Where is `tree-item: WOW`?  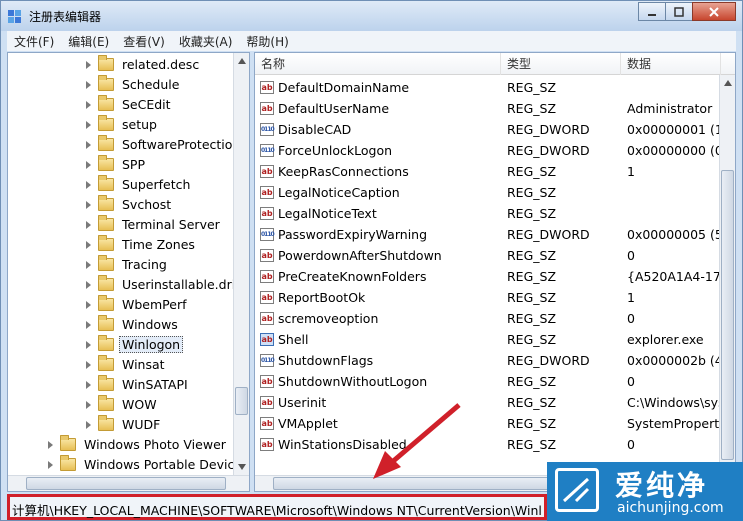
tree-item: WOW is located at coordinates (122, 404).